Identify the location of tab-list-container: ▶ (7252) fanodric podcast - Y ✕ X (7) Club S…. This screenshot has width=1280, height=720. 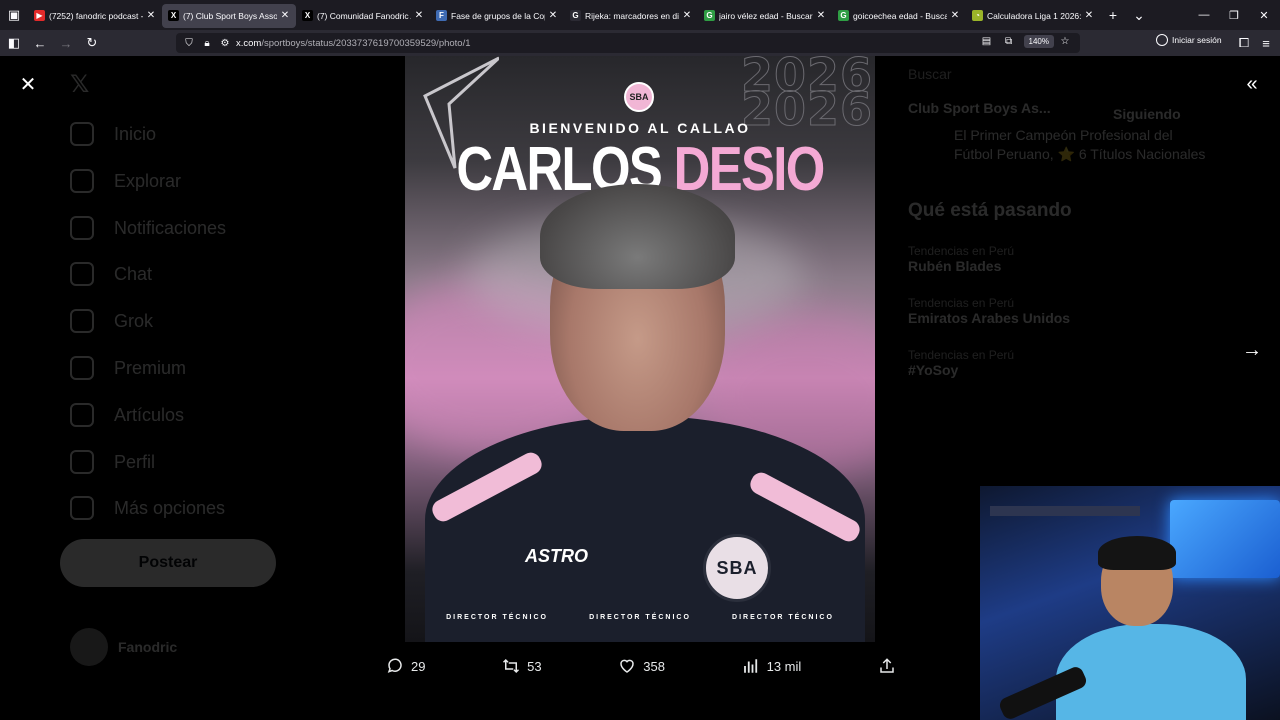
(564, 15).